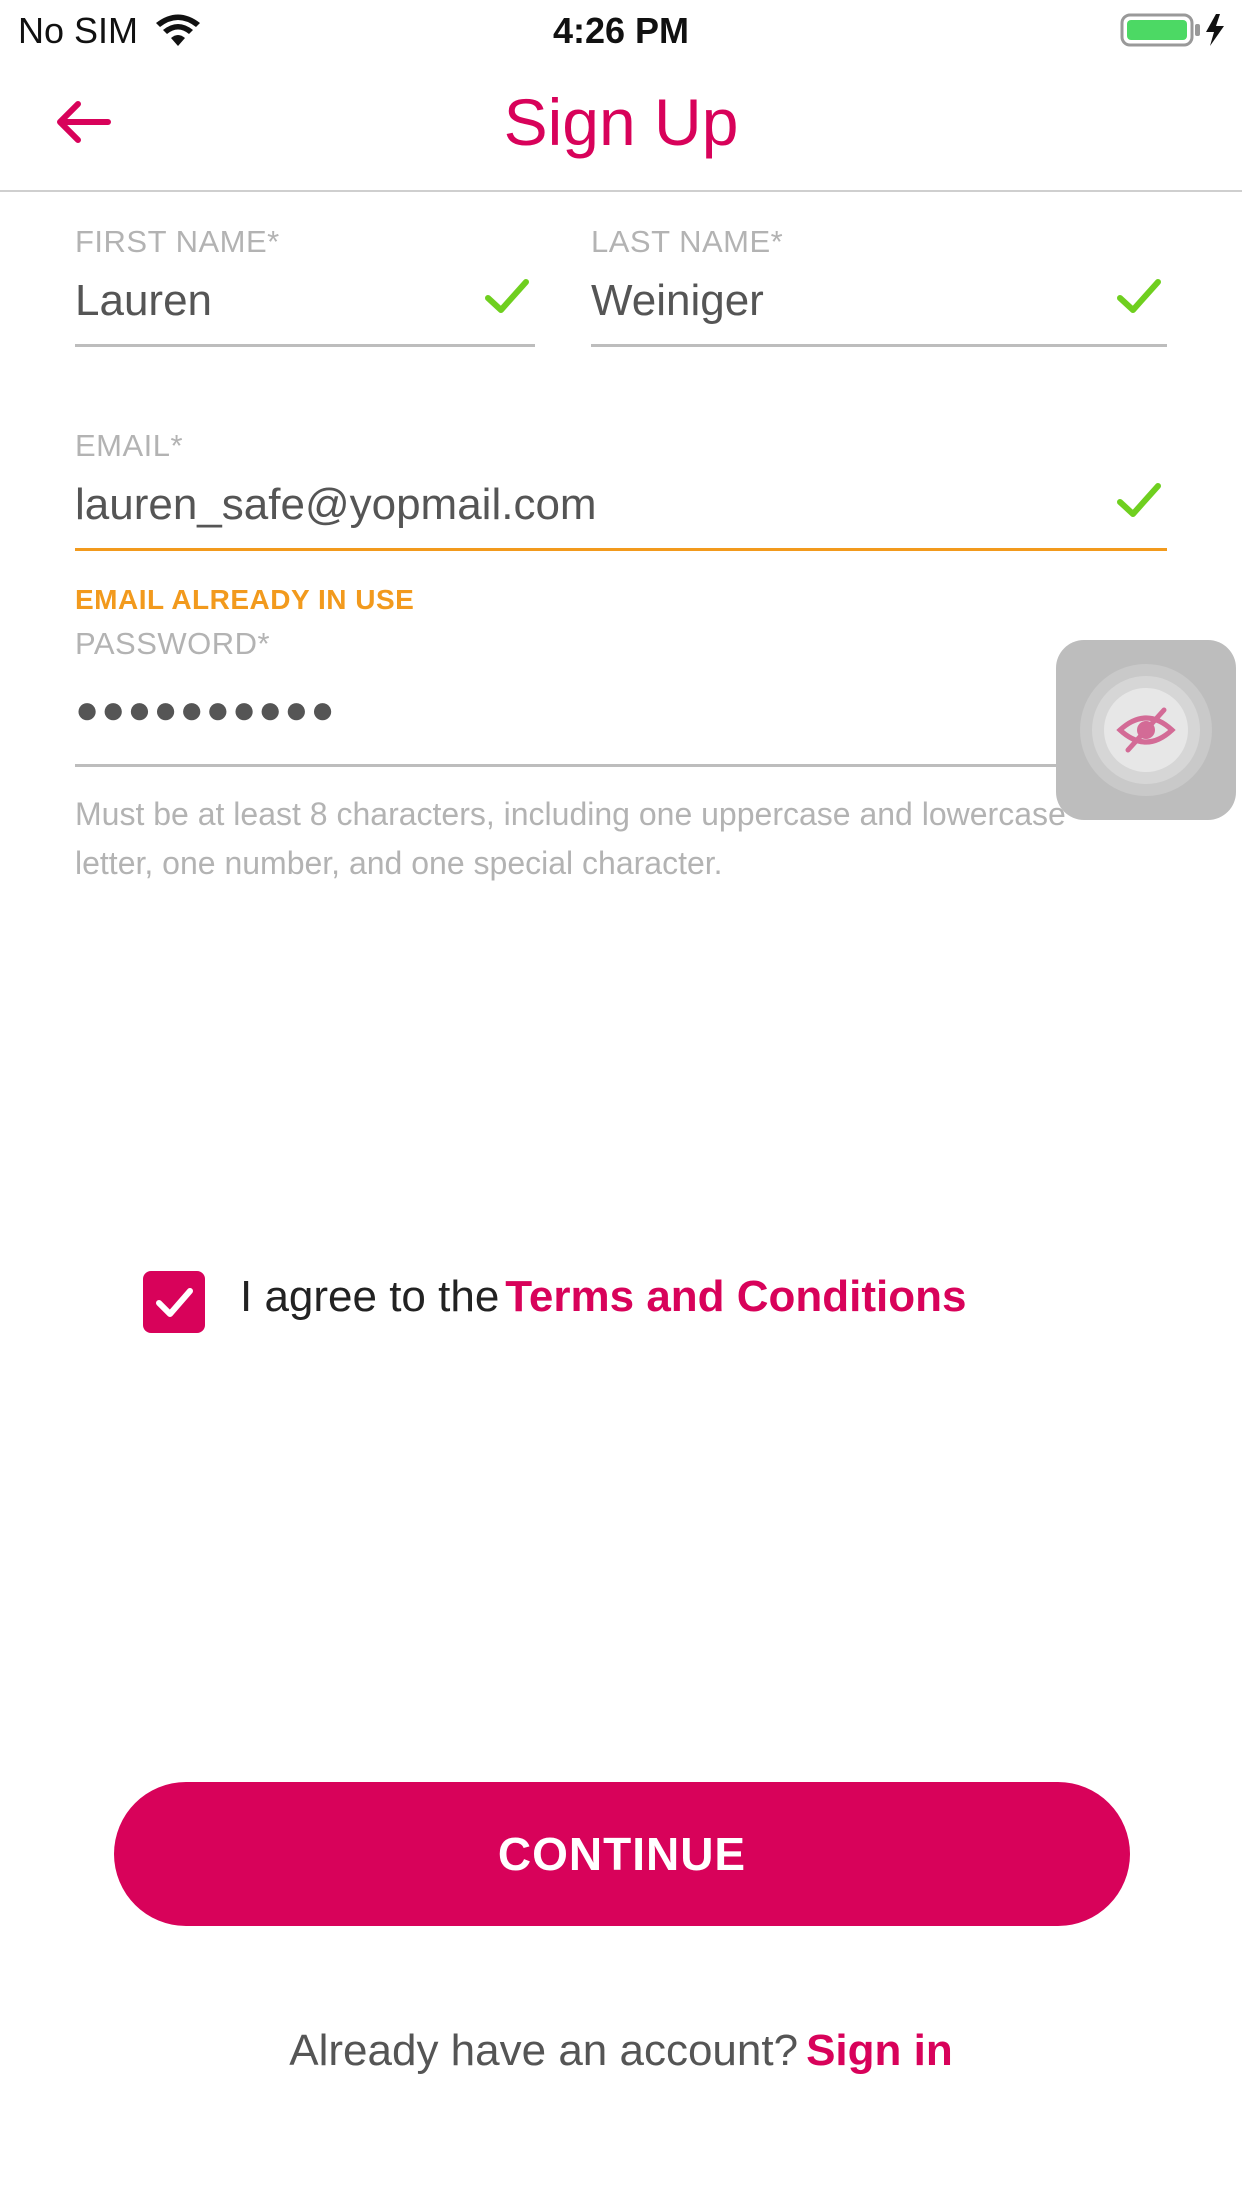  Describe the element at coordinates (879, 345) in the screenshot. I see `last-name-underline` at that location.